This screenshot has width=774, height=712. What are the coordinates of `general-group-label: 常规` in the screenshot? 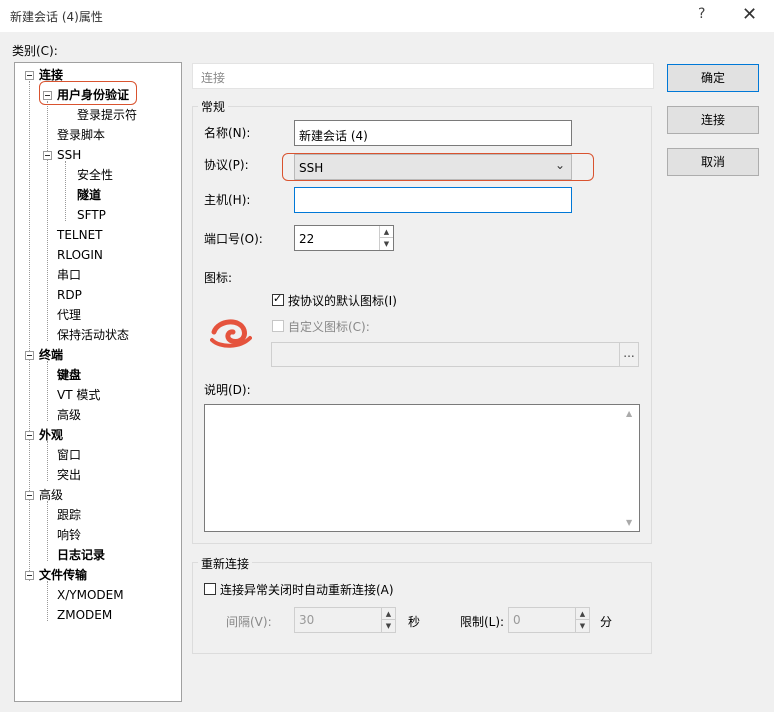 It's located at (213, 106).